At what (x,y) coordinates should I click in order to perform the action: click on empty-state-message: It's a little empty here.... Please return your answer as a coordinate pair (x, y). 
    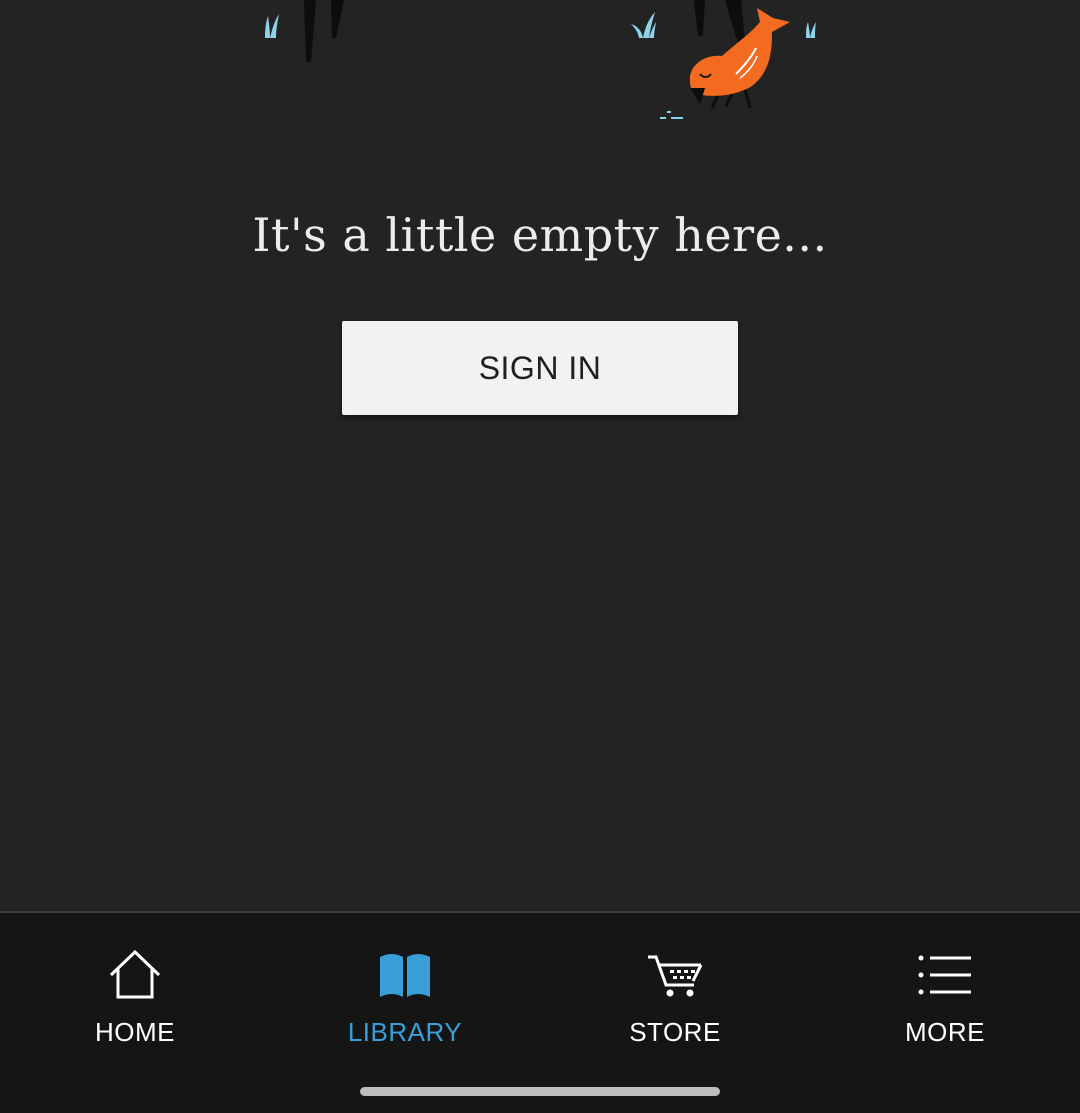
    Looking at the image, I should click on (540, 235).